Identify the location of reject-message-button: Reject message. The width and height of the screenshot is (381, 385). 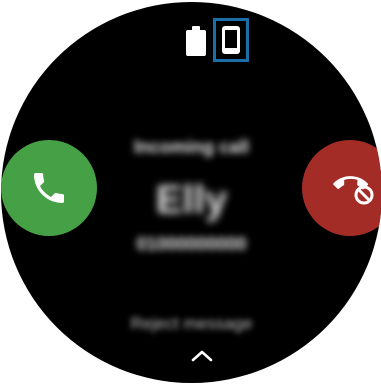
(191, 324).